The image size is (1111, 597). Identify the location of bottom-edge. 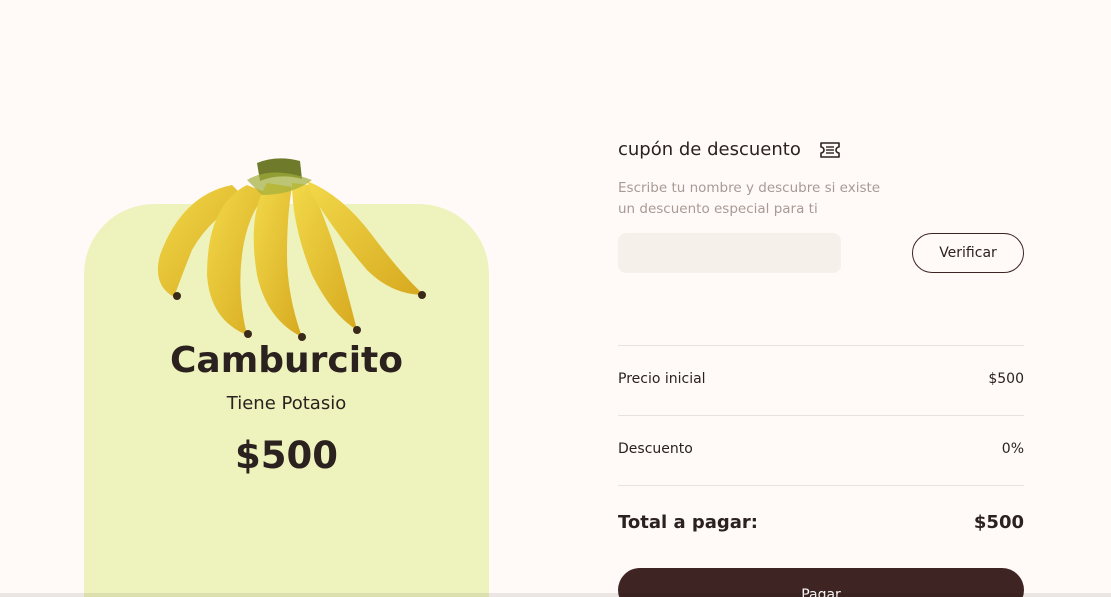
(555, 595).